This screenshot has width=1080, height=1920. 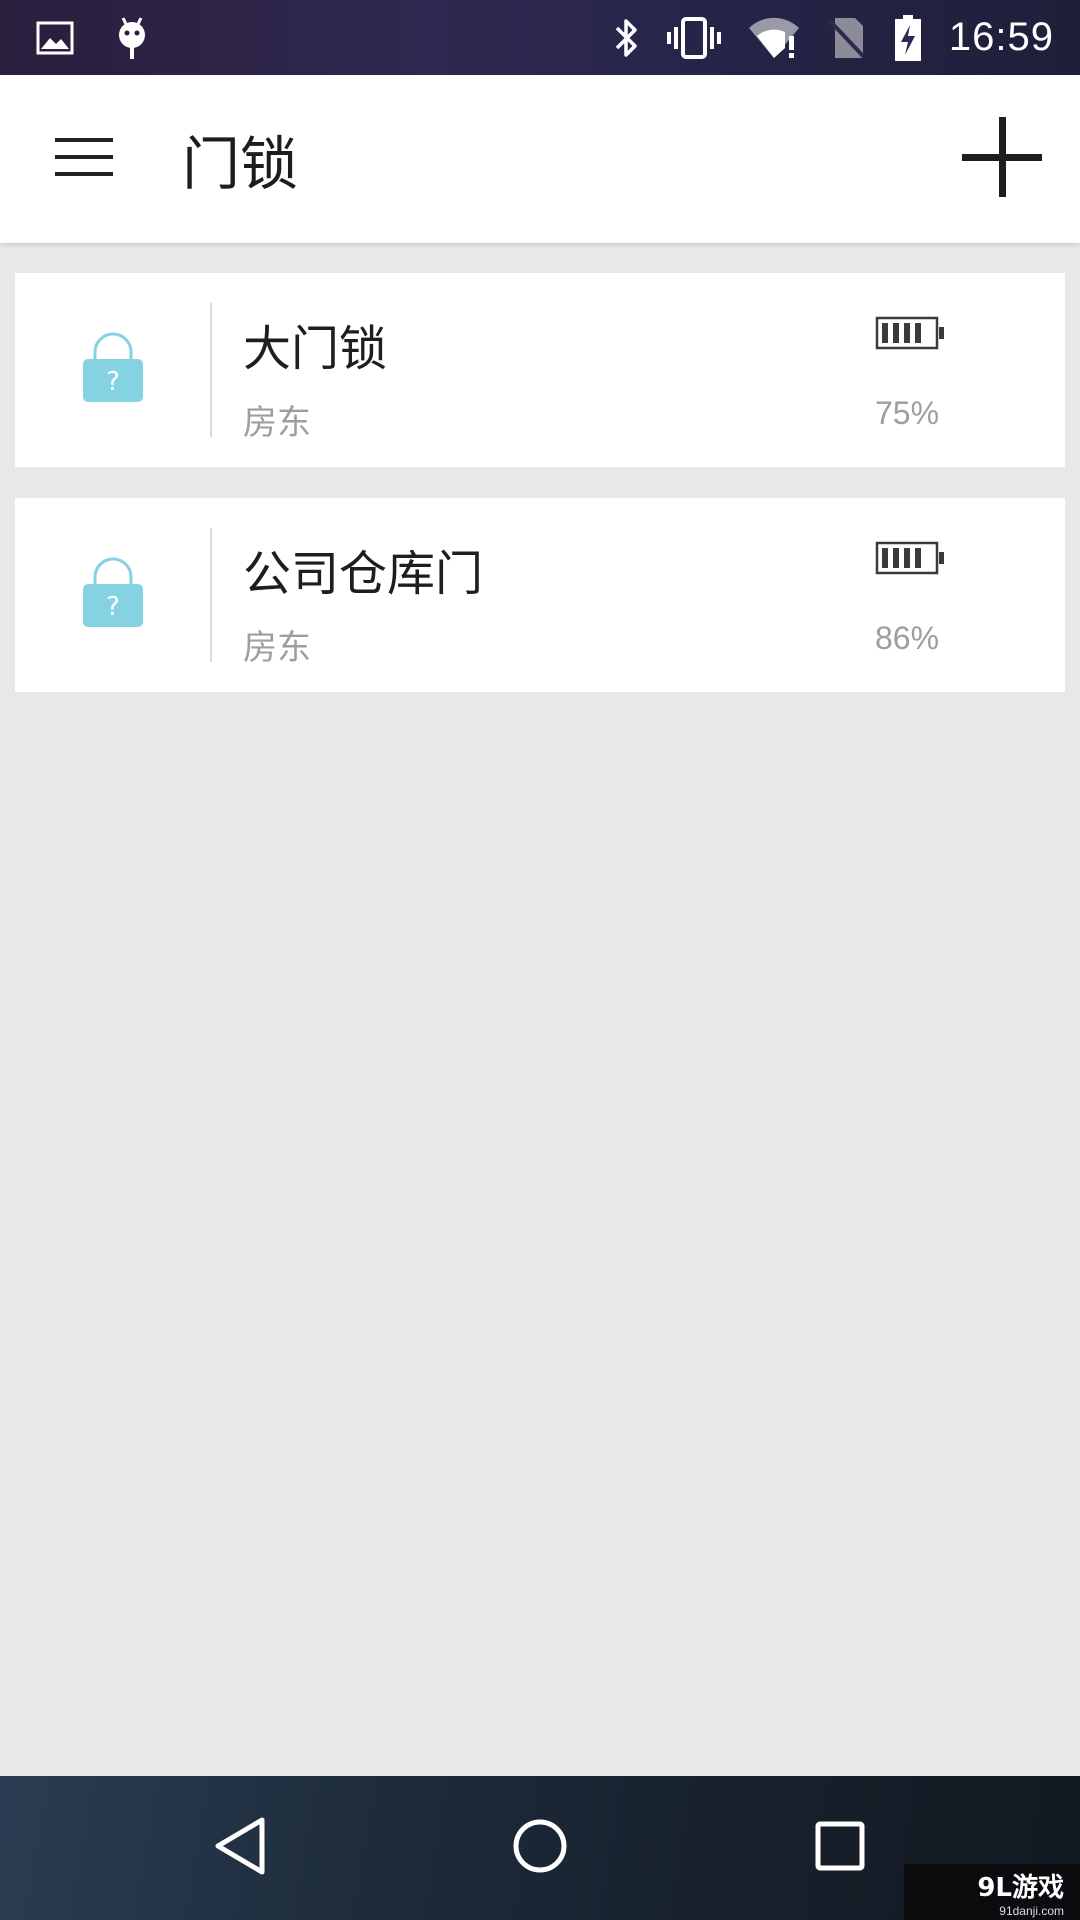 I want to click on watermark-main: 9L游戏, so click(x=1020, y=1887).